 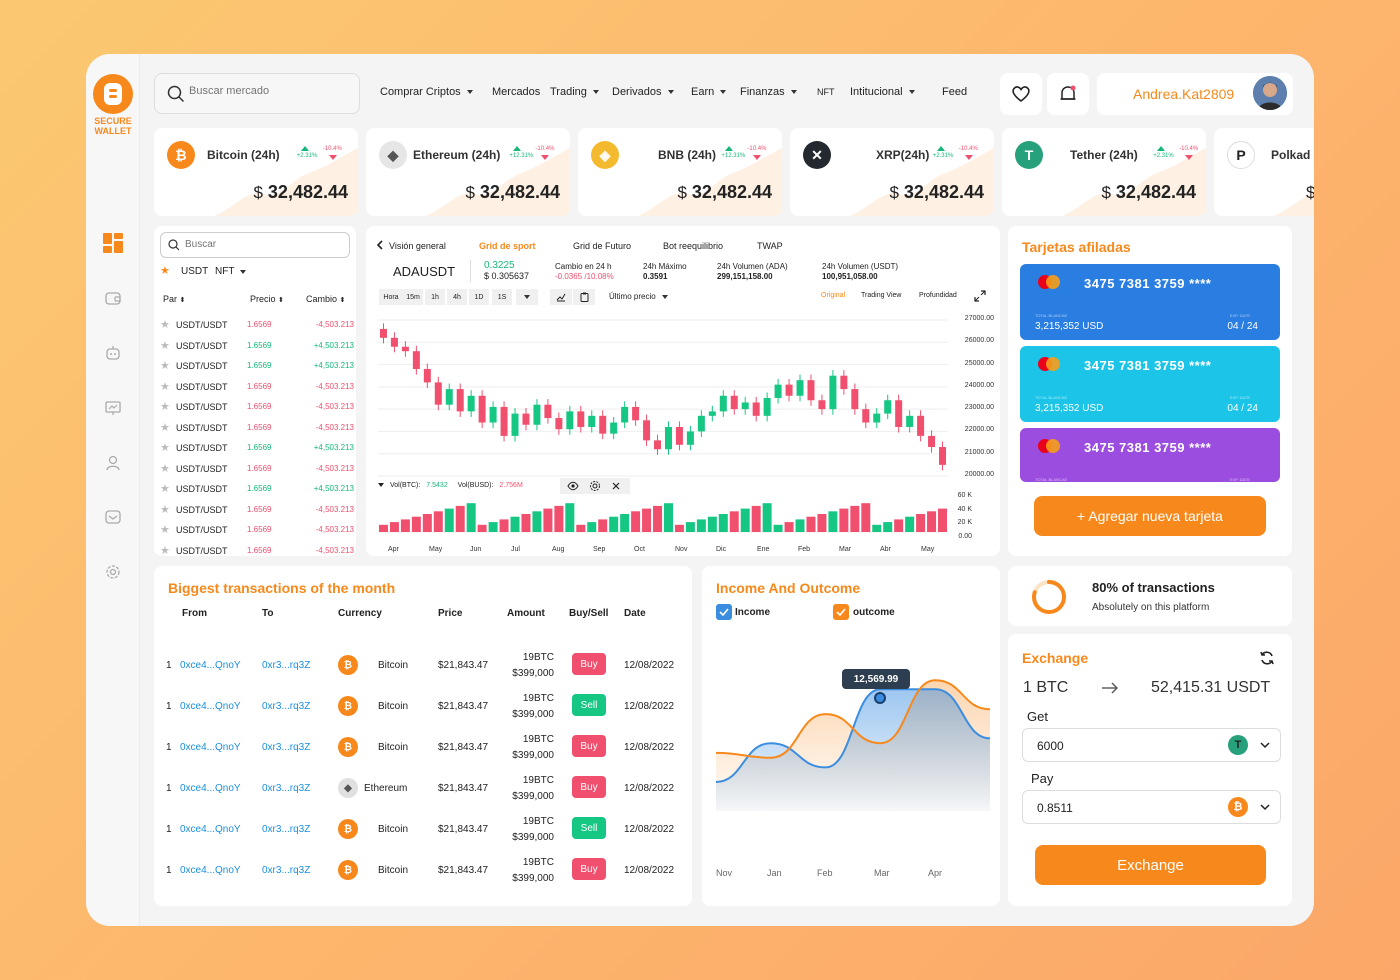 What do you see at coordinates (1195, 94) in the screenshot?
I see `user-profile: Andrea.Kat2809` at bounding box center [1195, 94].